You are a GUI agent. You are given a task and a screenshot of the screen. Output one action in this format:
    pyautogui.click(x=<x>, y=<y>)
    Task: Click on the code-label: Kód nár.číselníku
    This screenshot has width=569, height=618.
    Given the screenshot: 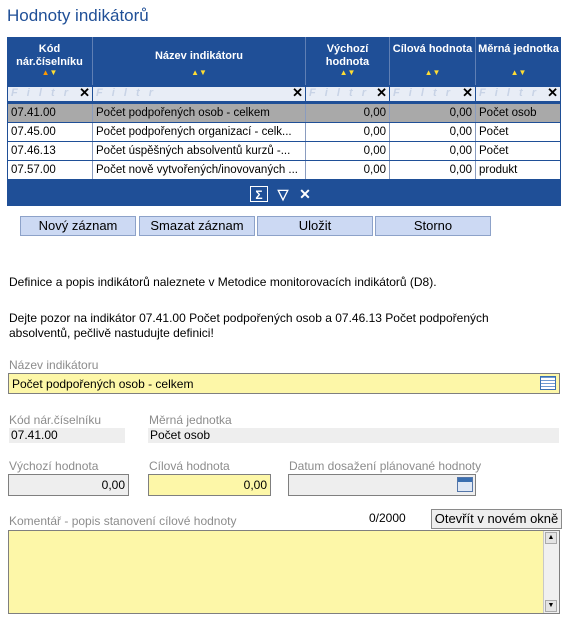 What is the action you would take?
    pyautogui.click(x=55, y=420)
    